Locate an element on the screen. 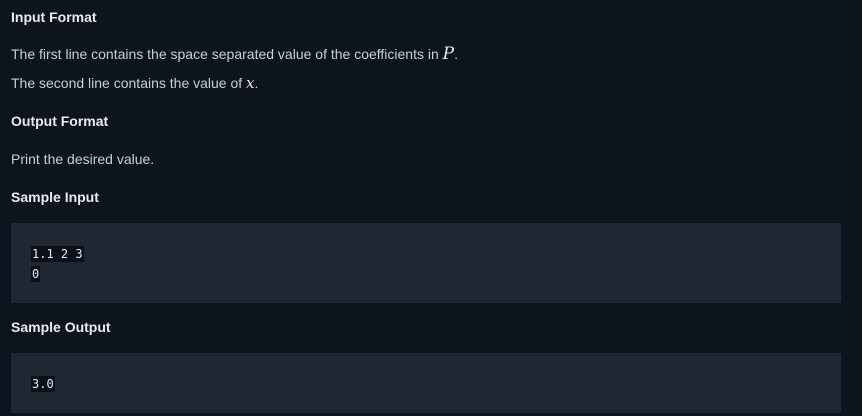 The image size is (862, 416). input-format-line-2: The second line contains the value of x. is located at coordinates (134, 83).